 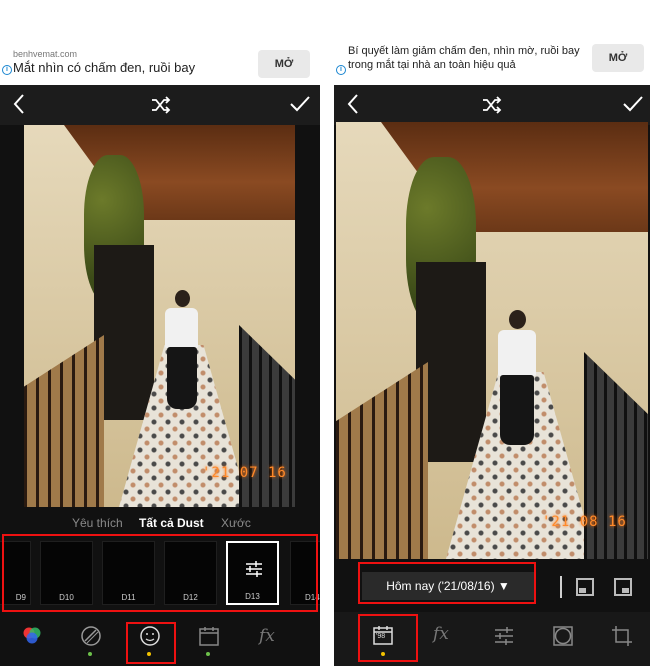 What do you see at coordinates (244, 473) in the screenshot?
I see `photo-datestamp: '21 07 16` at bounding box center [244, 473].